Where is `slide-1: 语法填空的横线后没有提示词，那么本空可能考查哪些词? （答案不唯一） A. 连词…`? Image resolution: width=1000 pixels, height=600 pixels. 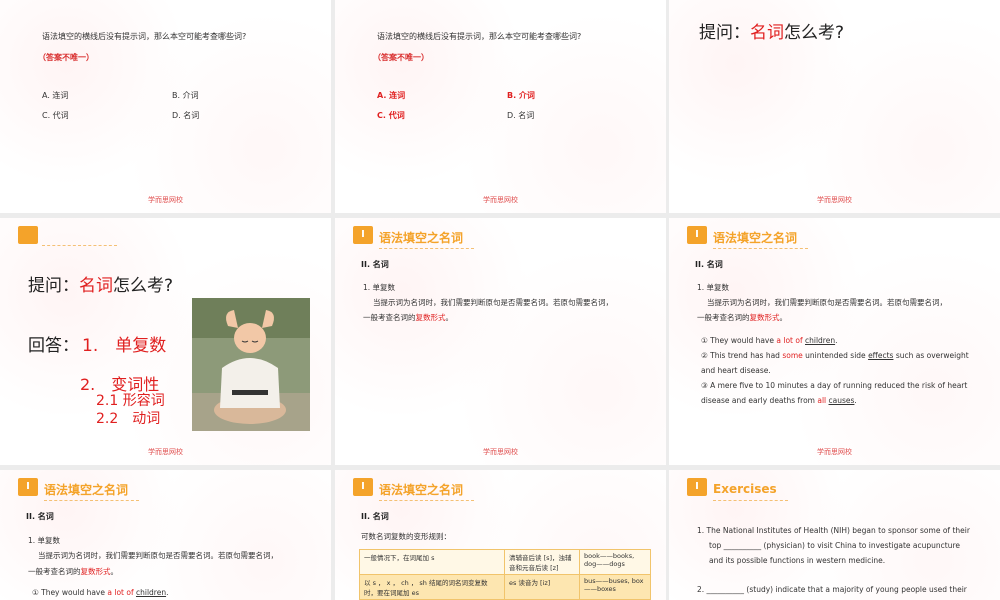
slide-1: 语法填空的横线后没有提示词，那么本空可能考查哪些词? （答案不唯一） A. 连词… is located at coordinates (165, 106).